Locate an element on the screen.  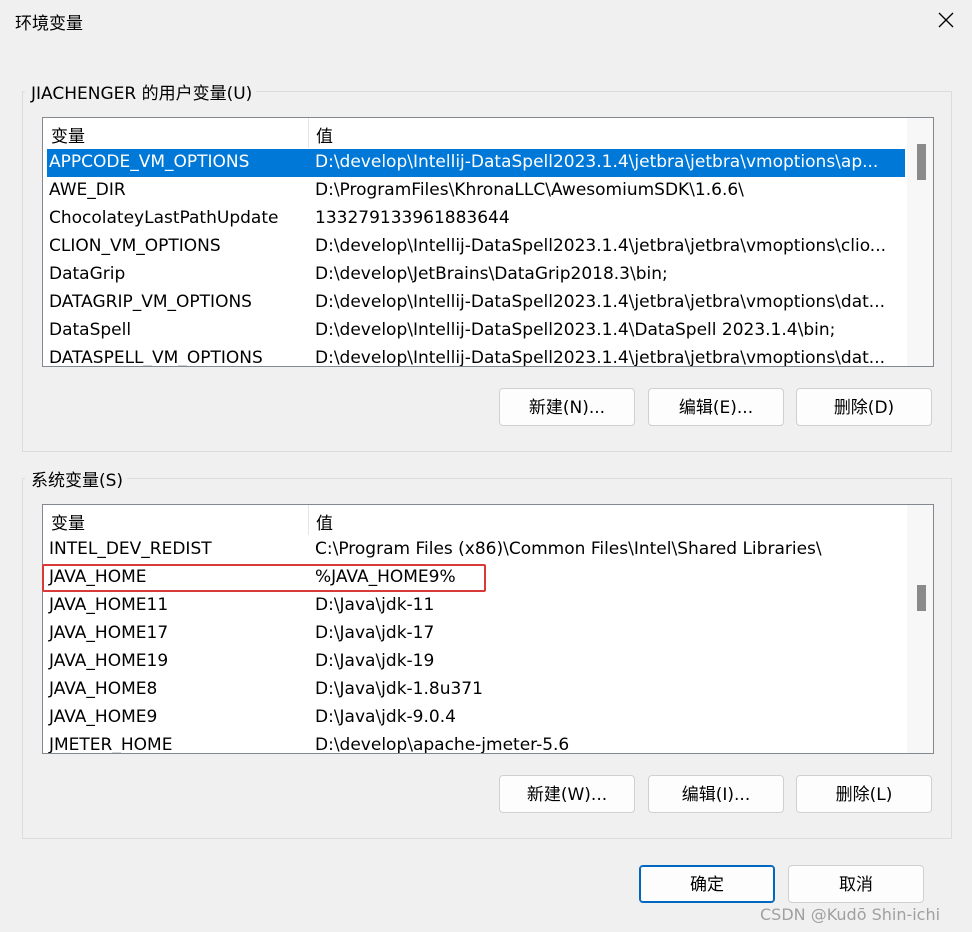
title-bar: 环境变量 is located at coordinates (486, 20).